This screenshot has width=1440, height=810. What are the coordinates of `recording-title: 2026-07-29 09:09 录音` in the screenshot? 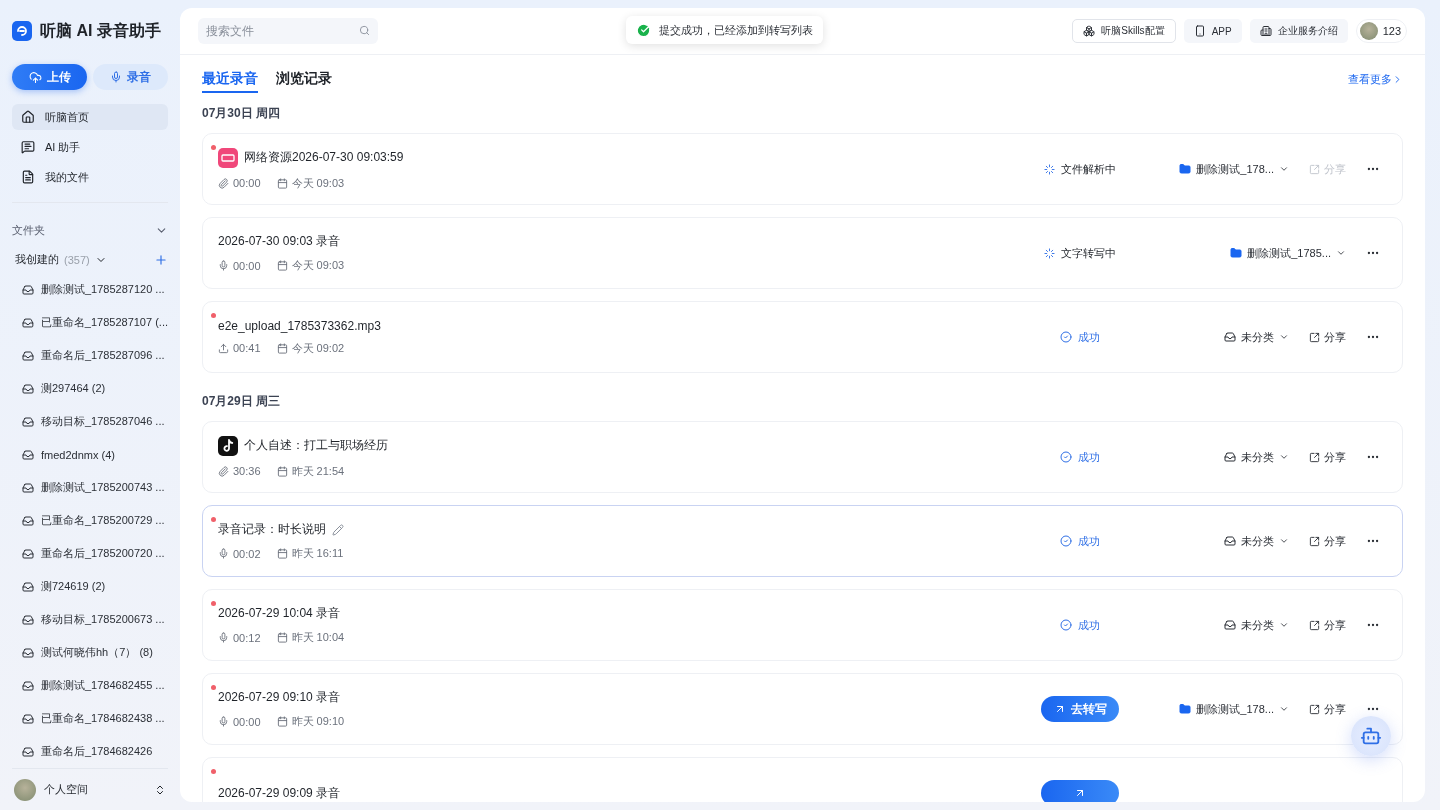 It's located at (279, 793).